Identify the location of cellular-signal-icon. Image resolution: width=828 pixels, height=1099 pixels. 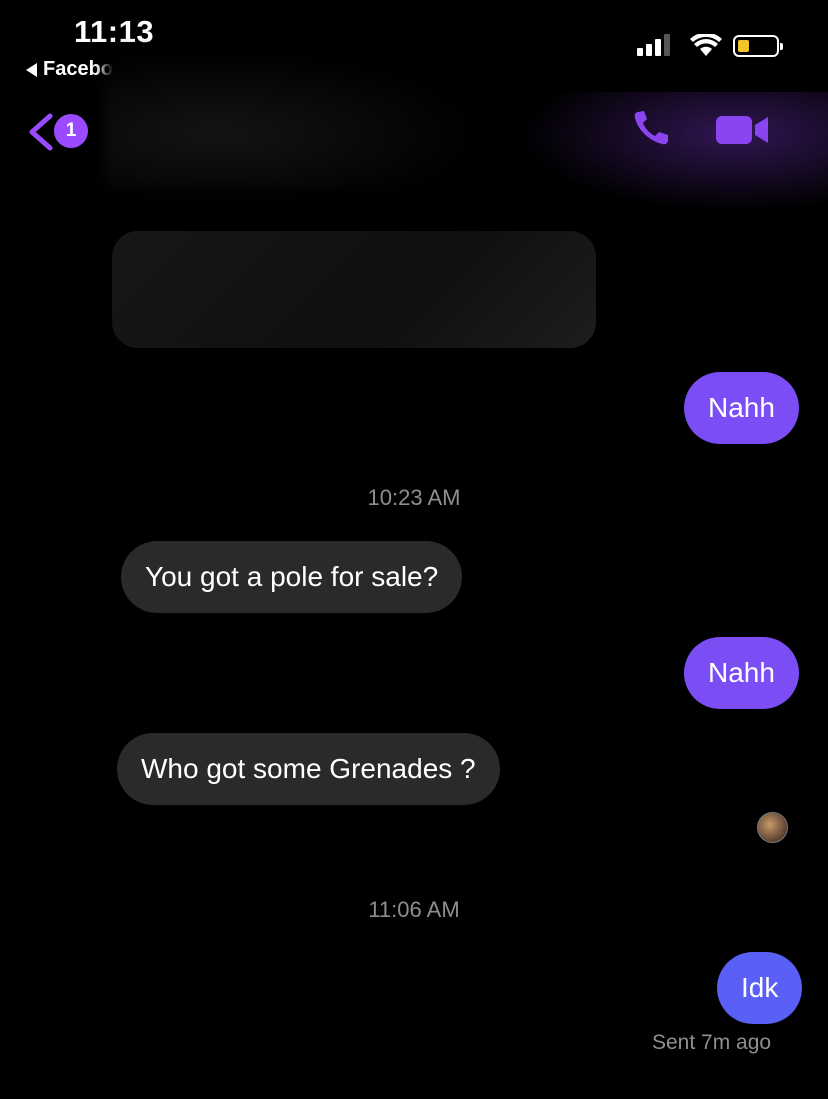
(653, 45).